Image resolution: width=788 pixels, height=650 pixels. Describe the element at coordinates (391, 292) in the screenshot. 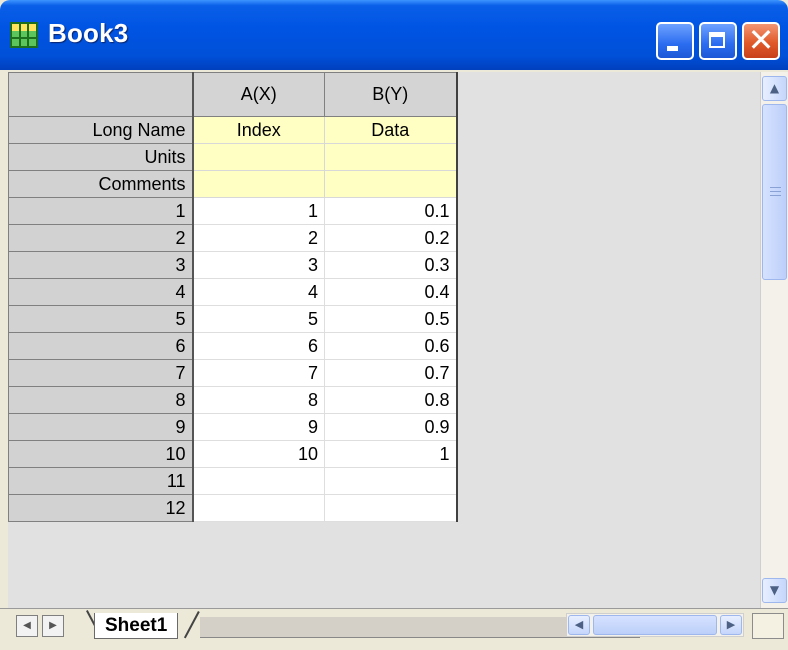

I see `cell-b: 0.4` at that location.